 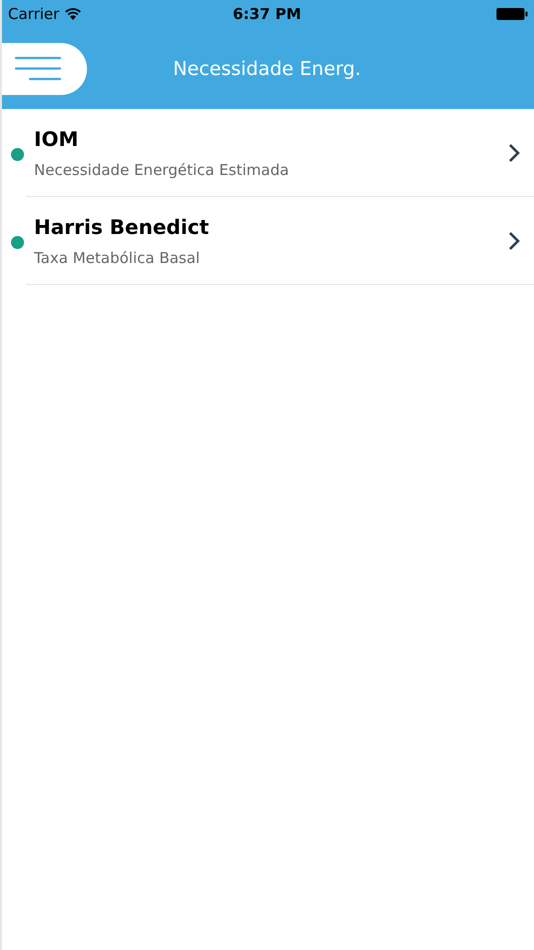 I want to click on item-subtitle: Taxa Metabólica Basal, so click(x=117, y=257).